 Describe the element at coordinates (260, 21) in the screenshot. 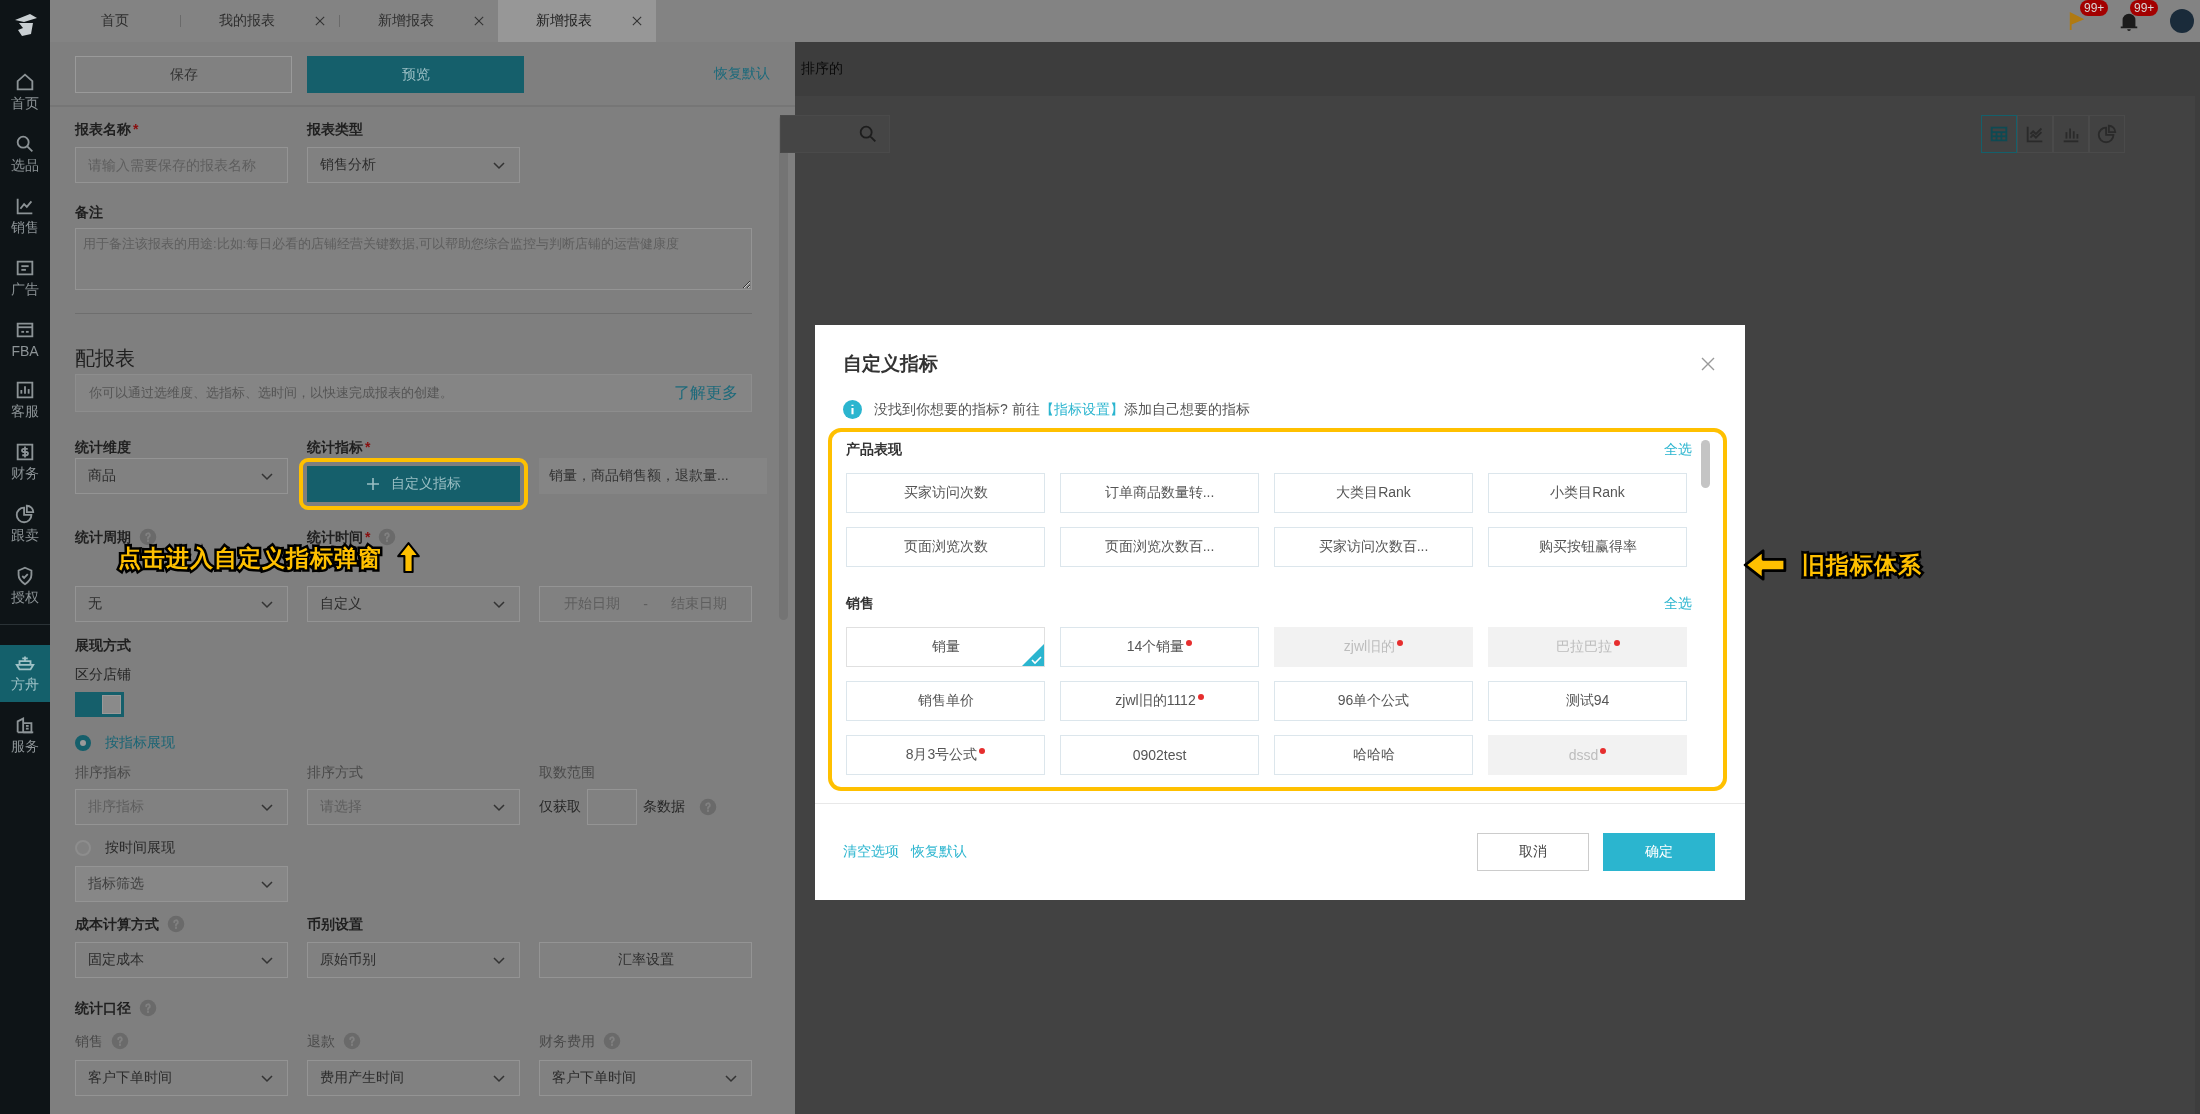

I see `tab: 我的报表` at that location.